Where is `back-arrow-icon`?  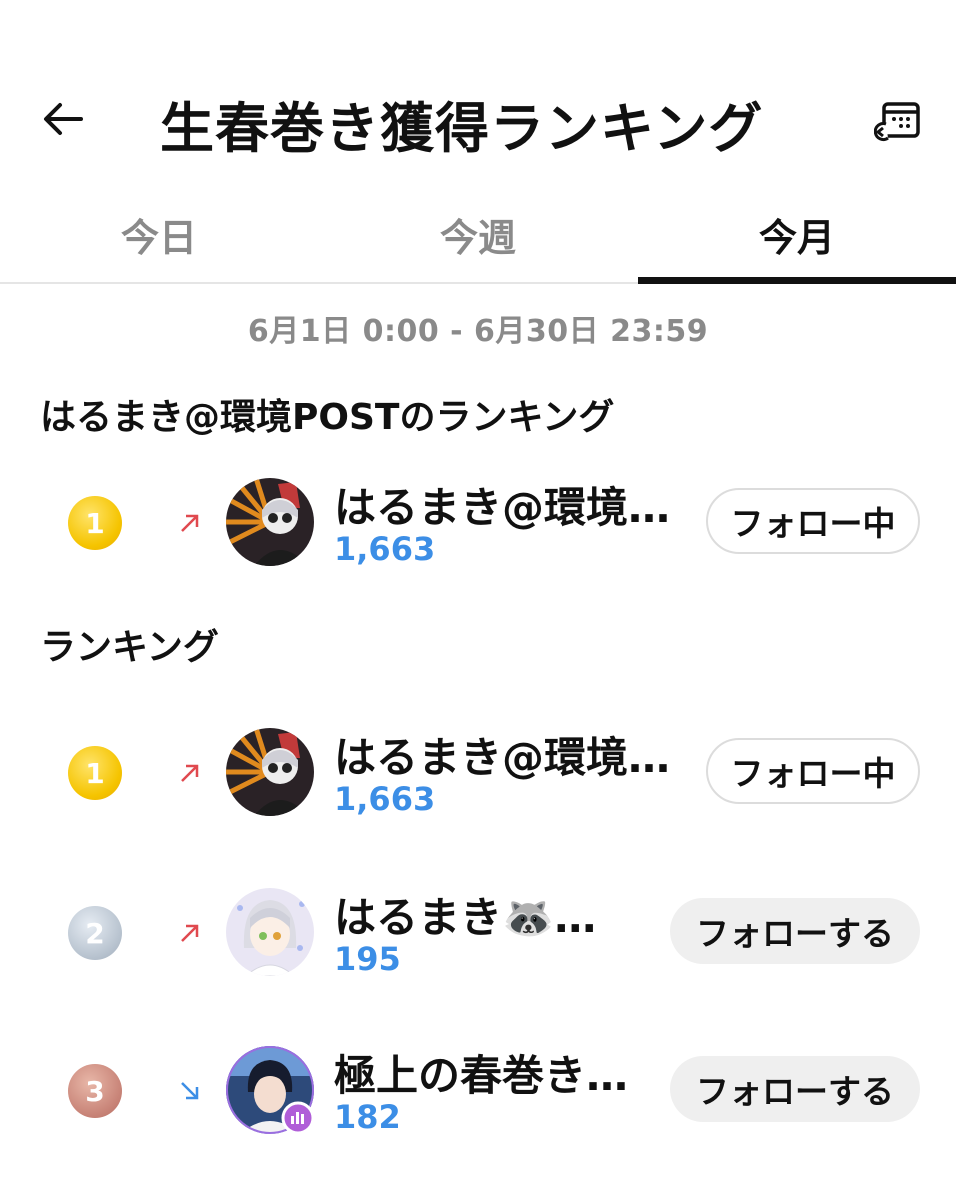 back-arrow-icon is located at coordinates (63, 119).